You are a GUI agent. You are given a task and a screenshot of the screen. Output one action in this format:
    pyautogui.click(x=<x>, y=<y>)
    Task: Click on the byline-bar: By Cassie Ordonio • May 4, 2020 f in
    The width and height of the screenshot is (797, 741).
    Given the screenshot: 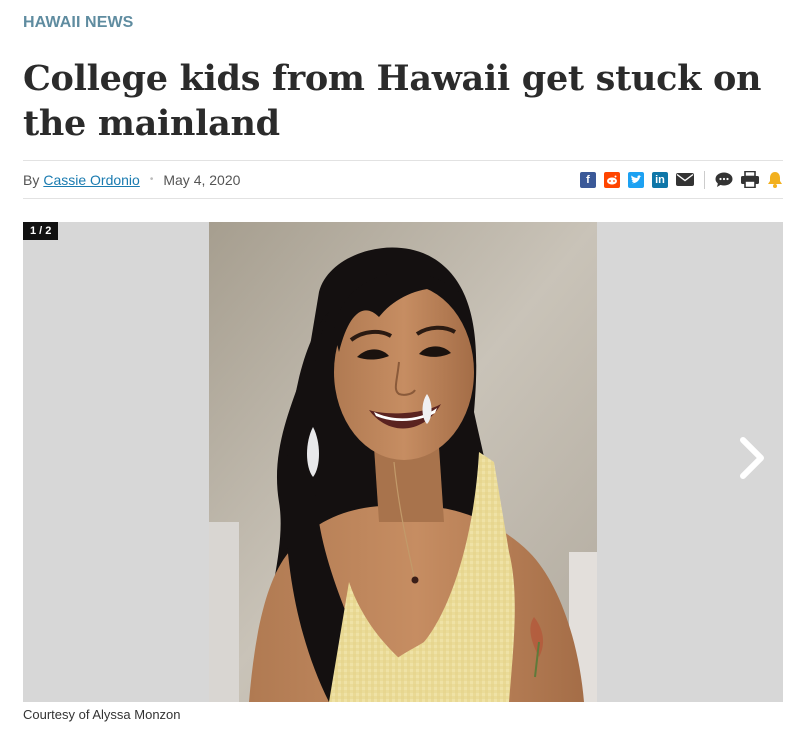 What is the action you would take?
    pyautogui.click(x=403, y=179)
    